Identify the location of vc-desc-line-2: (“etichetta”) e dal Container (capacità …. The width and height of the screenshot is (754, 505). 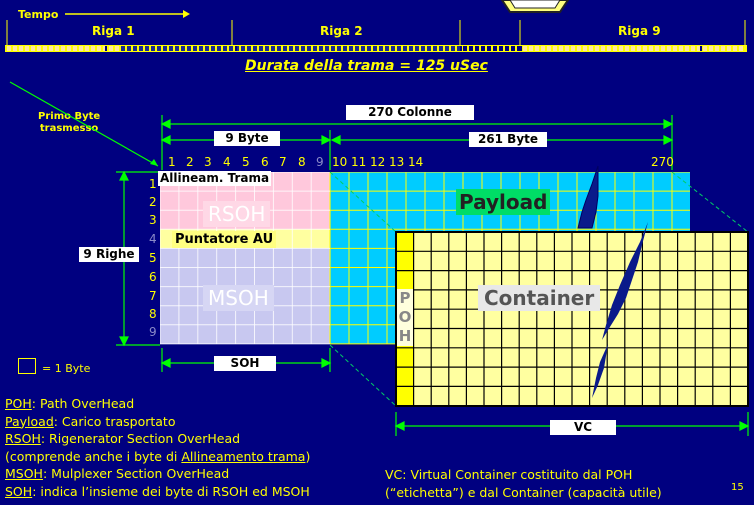
(523, 492).